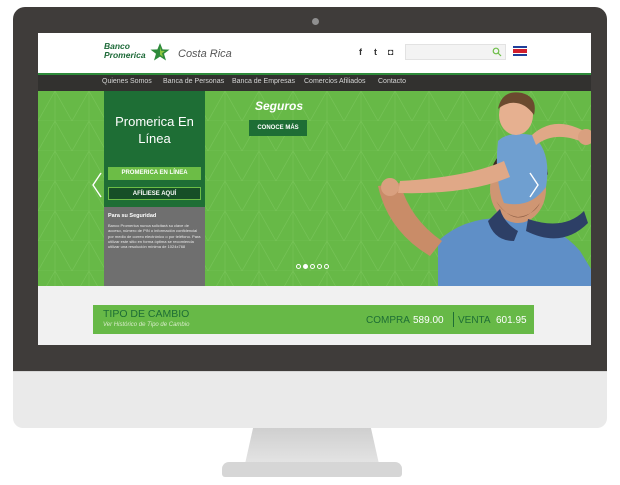 The width and height of the screenshot is (620, 485). Describe the element at coordinates (497, 52) in the screenshot. I see `search-icon` at that location.